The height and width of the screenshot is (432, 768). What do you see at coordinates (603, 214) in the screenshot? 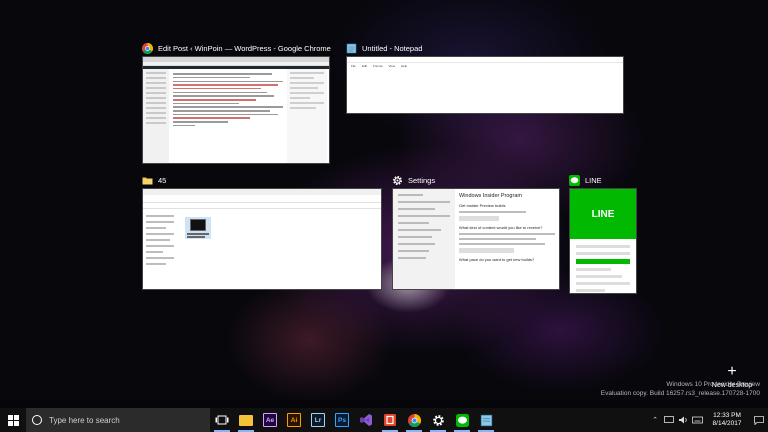
I see `line-logo: LINE` at bounding box center [603, 214].